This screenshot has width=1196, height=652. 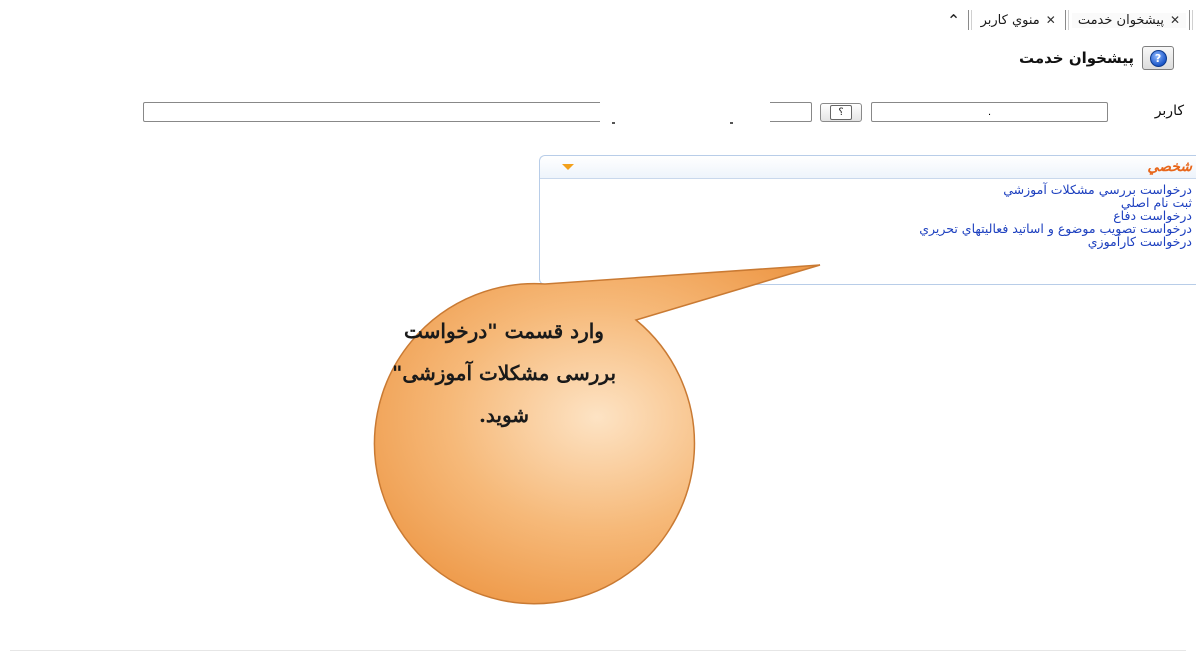 I want to click on page-header: ? پيشخوان خدمت, so click(x=1096, y=58).